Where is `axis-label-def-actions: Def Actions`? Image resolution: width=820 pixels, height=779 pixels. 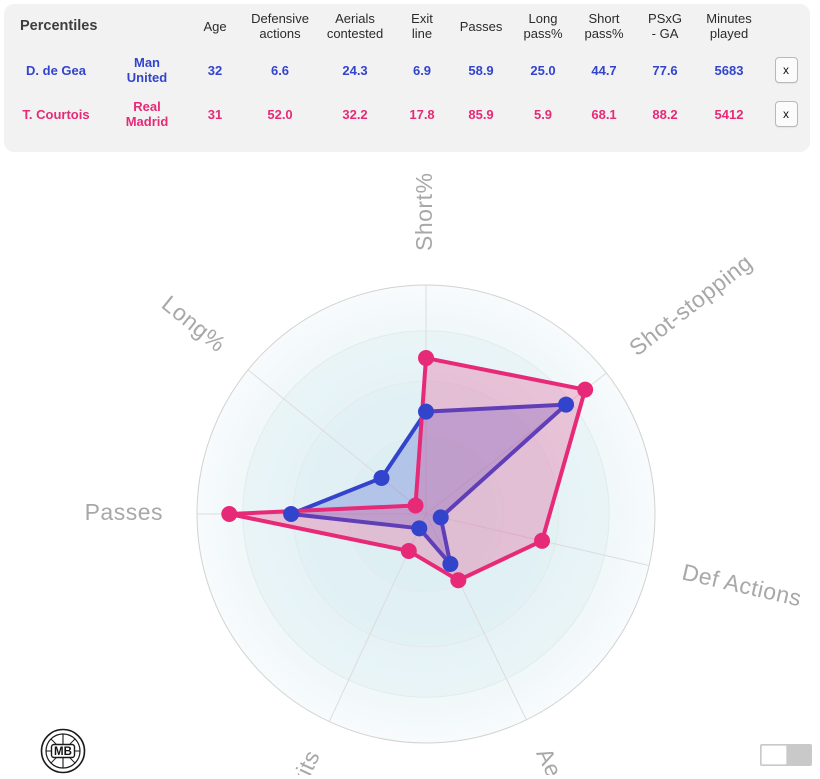 axis-label-def-actions: Def Actions is located at coordinates (742, 585).